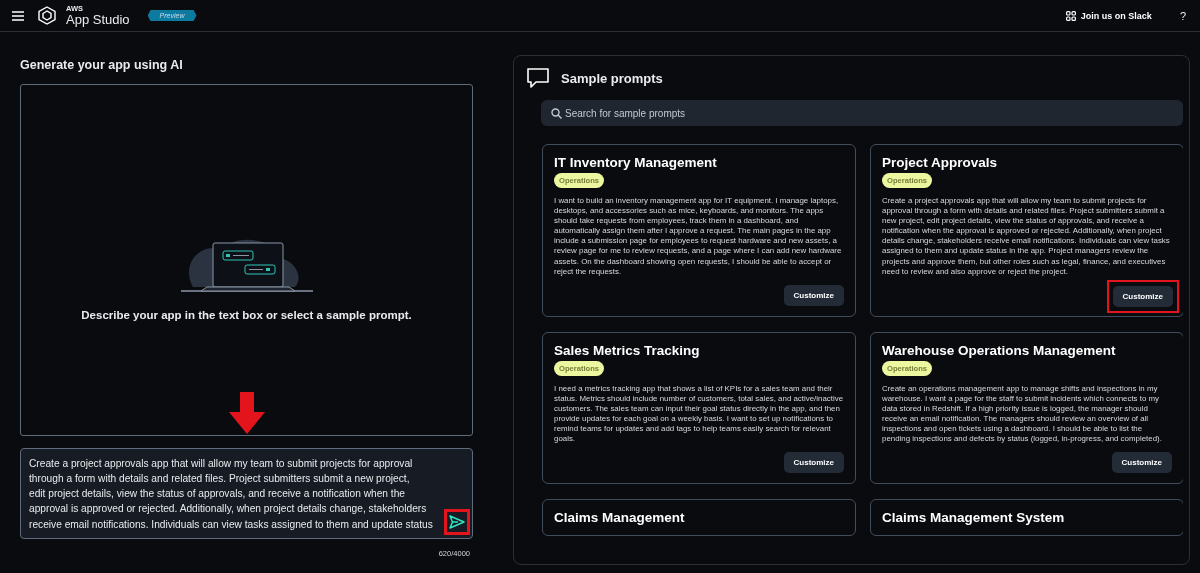 Image resolution: width=1200 pixels, height=573 pixels. I want to click on send-icon, so click(457, 522).